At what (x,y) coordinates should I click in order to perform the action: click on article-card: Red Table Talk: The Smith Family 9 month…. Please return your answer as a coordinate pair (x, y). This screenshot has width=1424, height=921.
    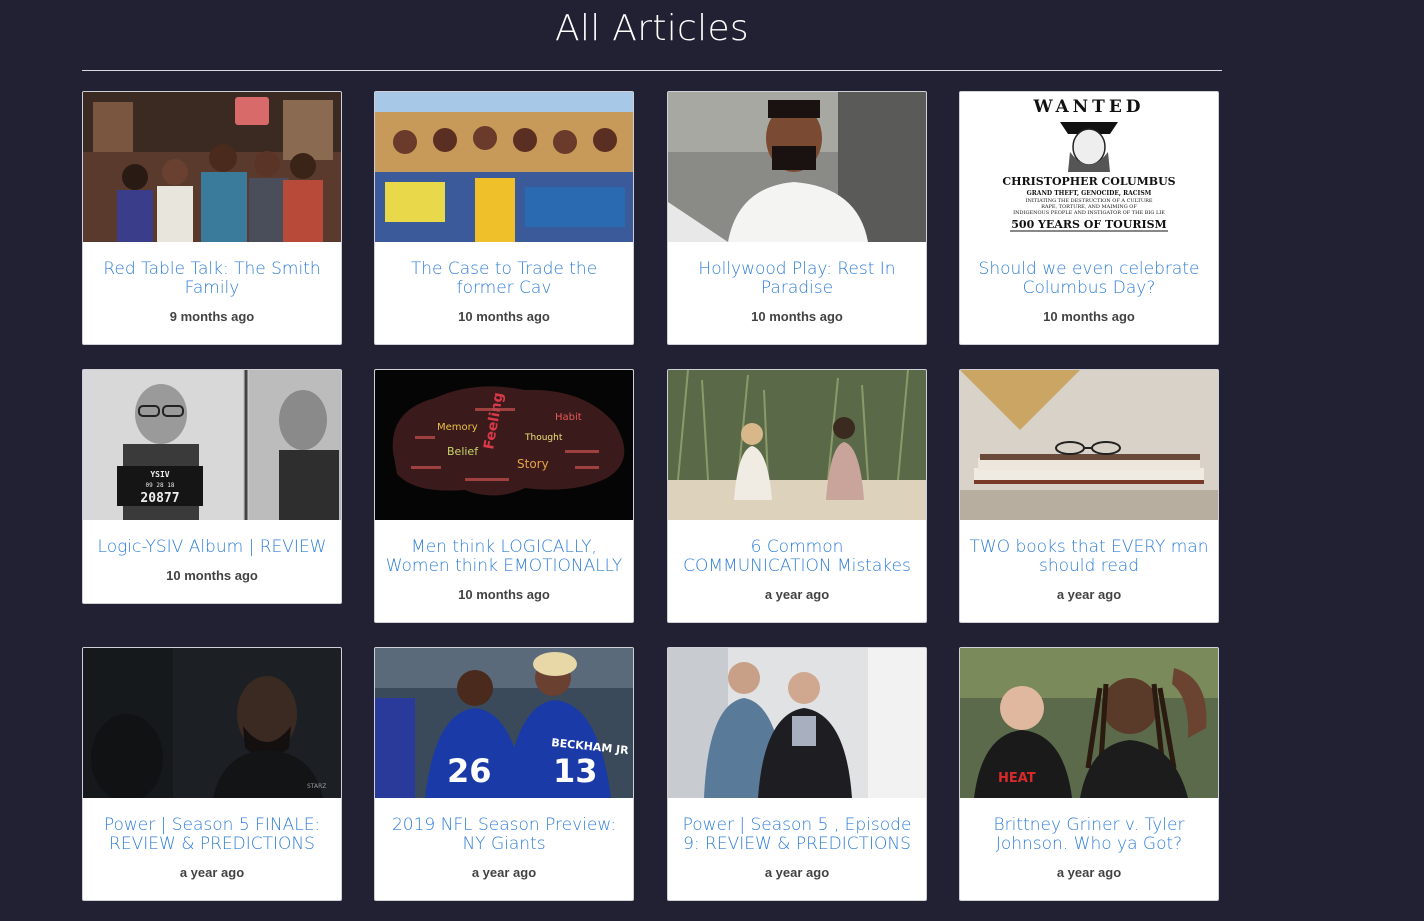
    Looking at the image, I should click on (212, 218).